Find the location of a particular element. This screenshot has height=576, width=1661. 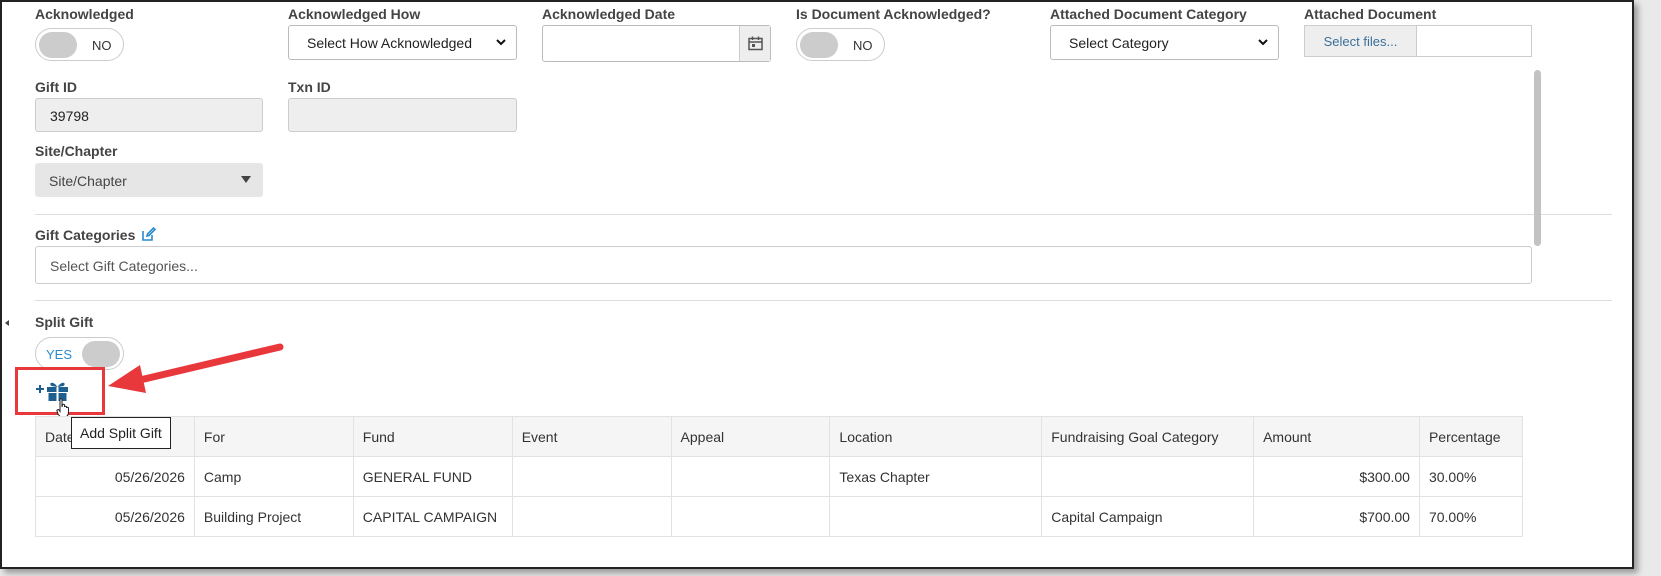

gift-categories-label-text: Gift Categories is located at coordinates (85, 235).